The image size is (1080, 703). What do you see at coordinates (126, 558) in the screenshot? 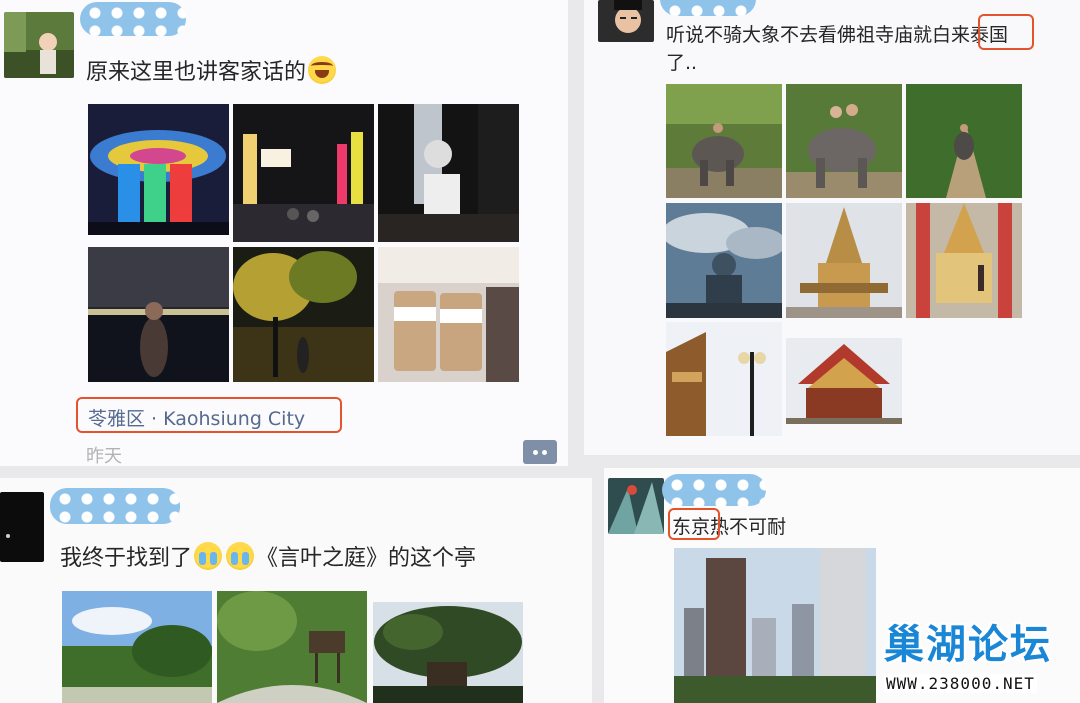
I see `post-text-body: 我终于找到了` at bounding box center [126, 558].